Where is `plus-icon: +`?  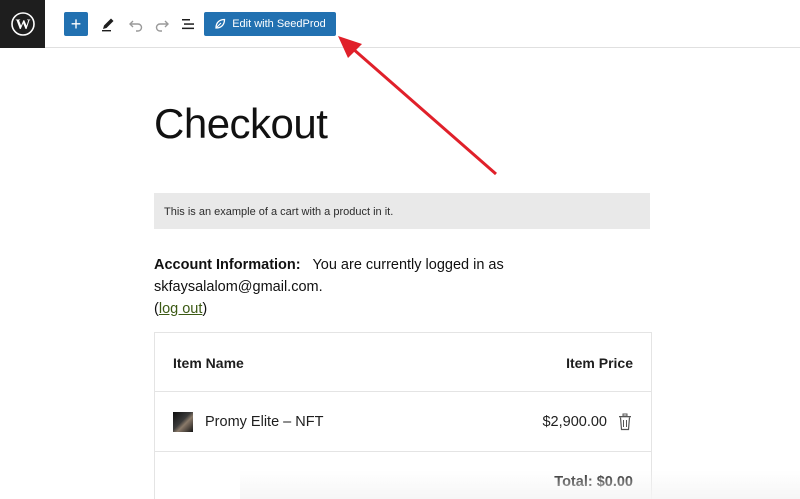
plus-icon: + is located at coordinates (76, 24).